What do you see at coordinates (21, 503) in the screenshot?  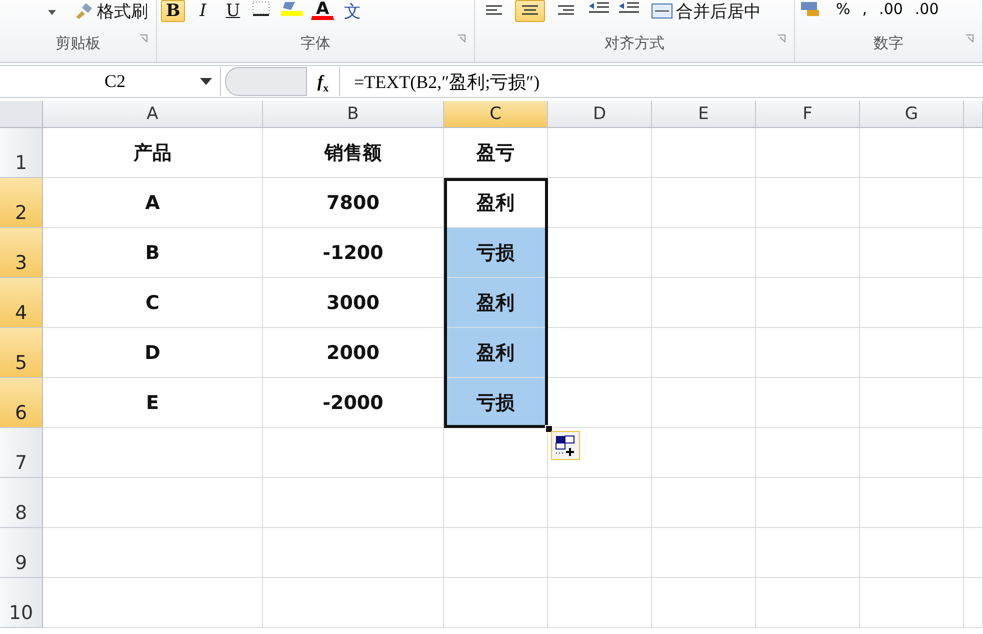 I see `row-header: 8` at bounding box center [21, 503].